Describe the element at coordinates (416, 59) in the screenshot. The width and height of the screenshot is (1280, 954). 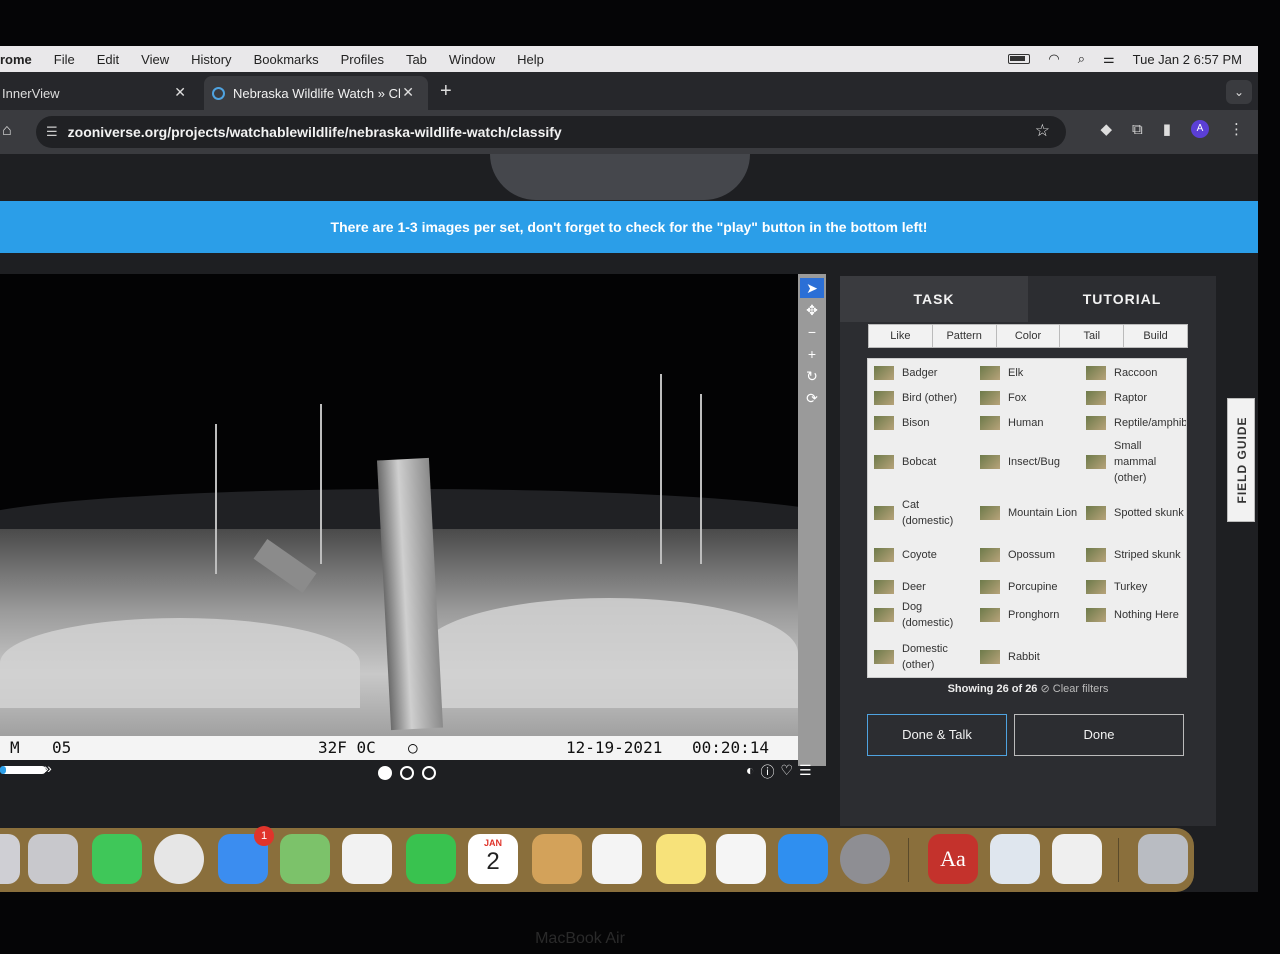
I see `menu-tab: Tab` at that location.